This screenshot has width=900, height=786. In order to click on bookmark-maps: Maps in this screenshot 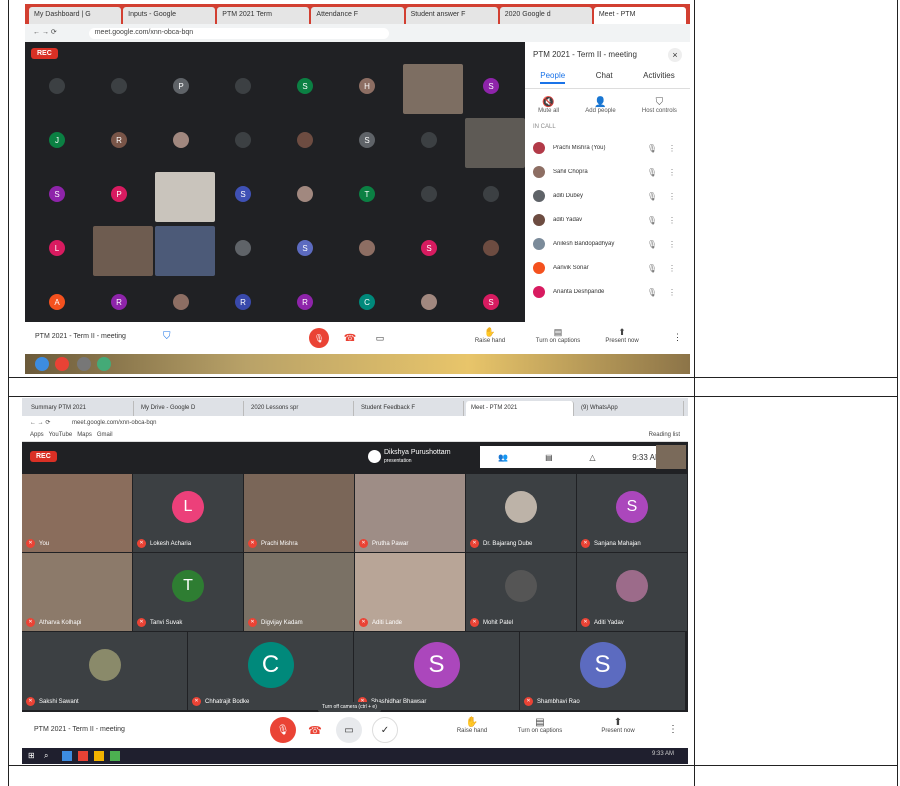, I will do `click(84, 435)`.